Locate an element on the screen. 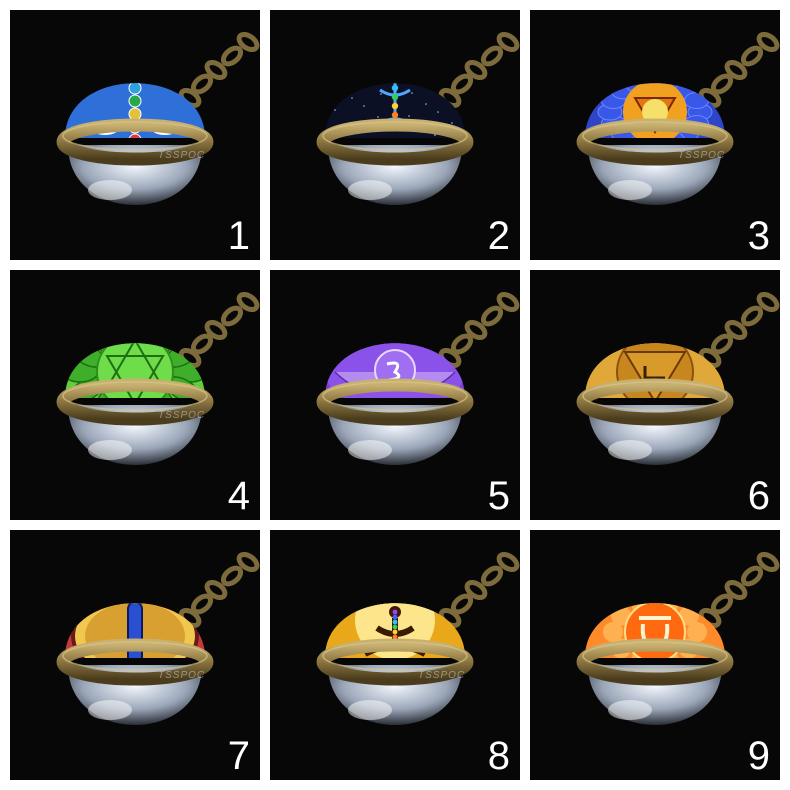 This screenshot has width=790, height=790. item-number: 3 is located at coordinates (758, 236).